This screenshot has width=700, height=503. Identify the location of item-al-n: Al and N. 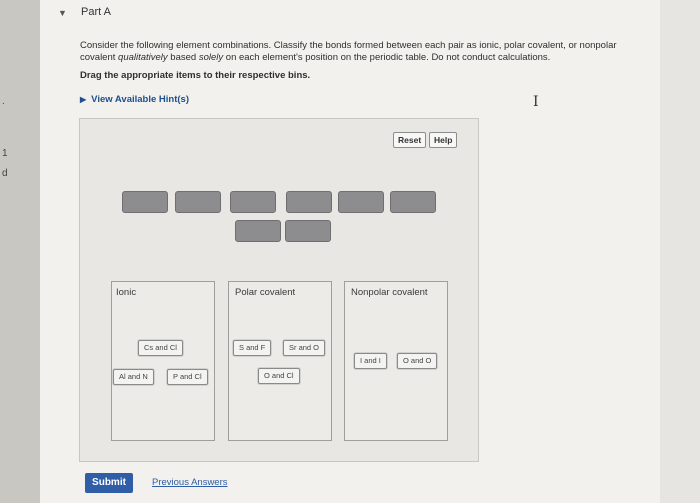
(133, 377).